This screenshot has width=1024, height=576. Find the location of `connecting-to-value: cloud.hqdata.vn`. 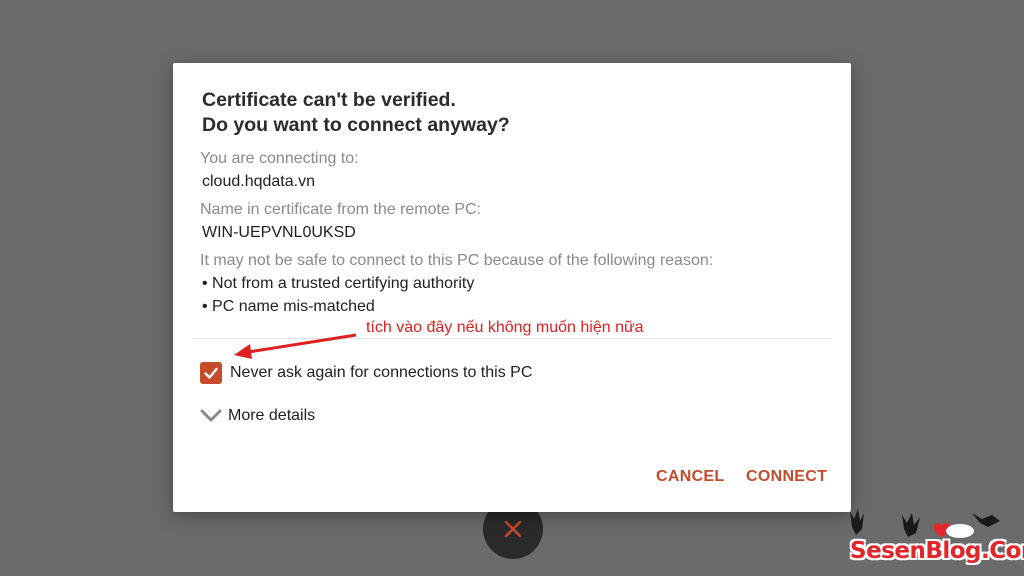

connecting-to-value: cloud.hqdata.vn is located at coordinates (258, 181).